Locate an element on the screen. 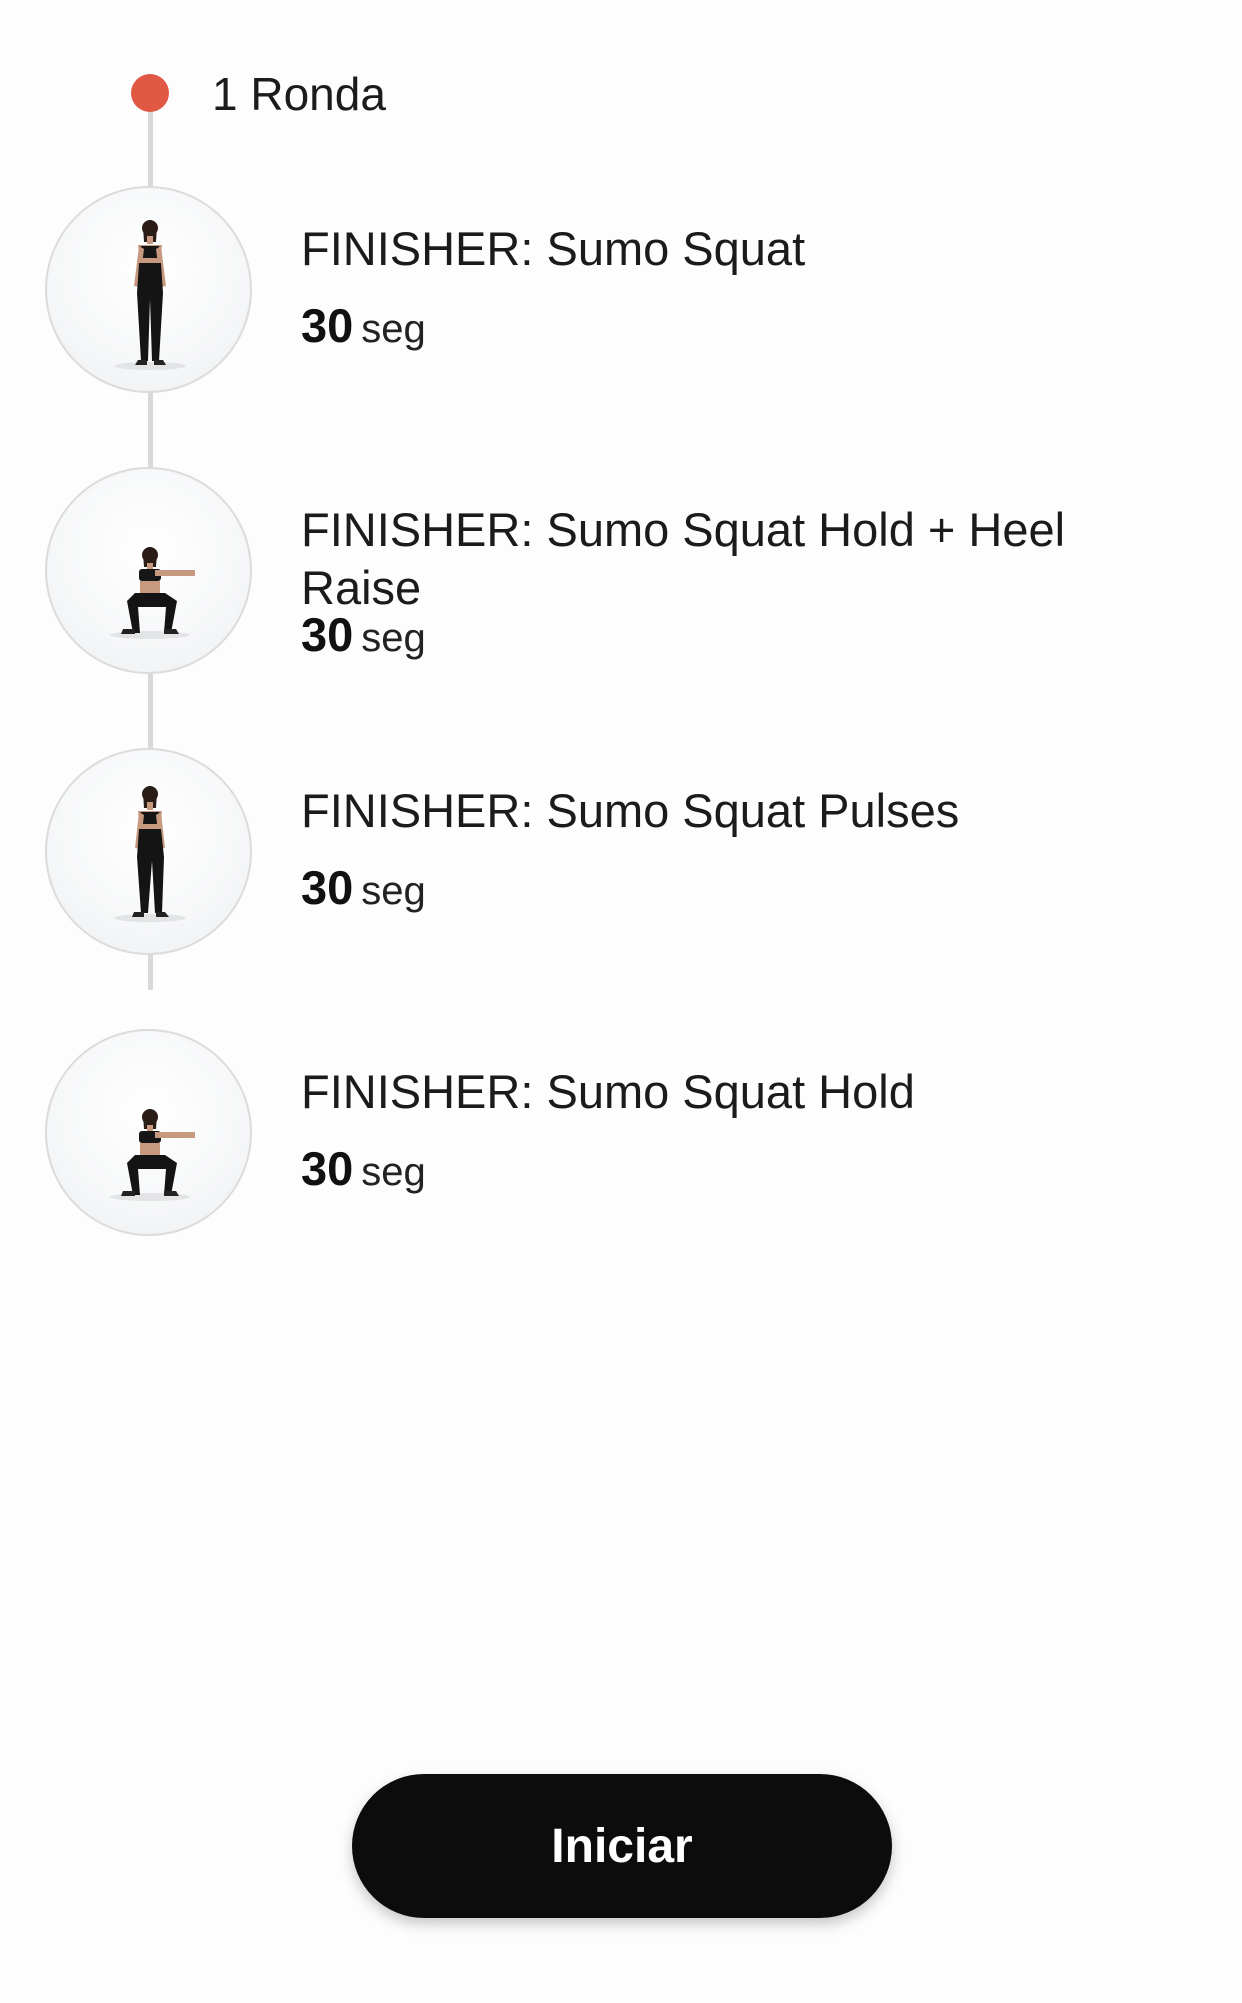 The width and height of the screenshot is (1242, 2003). exercise-title: FINISHER: Sumo Squat Hold is located at coordinates (608, 1091).